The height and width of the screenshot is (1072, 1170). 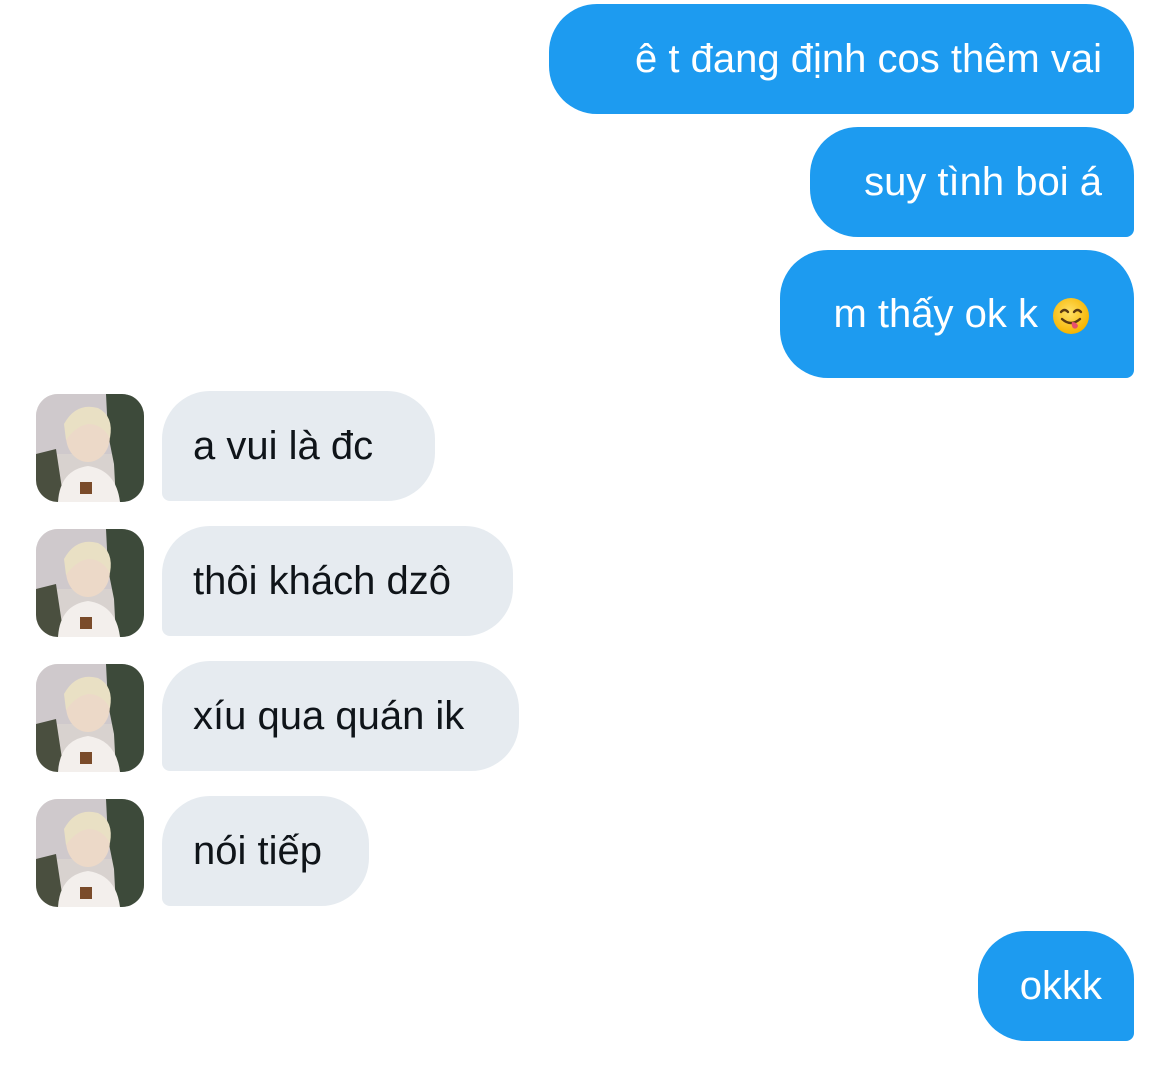 I want to click on message-text: ê t đang định cos thêm vai, so click(x=868, y=59).